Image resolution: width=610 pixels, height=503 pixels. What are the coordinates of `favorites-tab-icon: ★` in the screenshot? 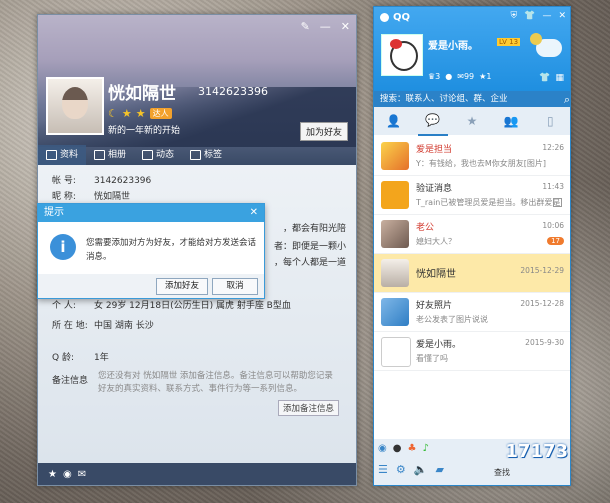 It's located at (472, 121).